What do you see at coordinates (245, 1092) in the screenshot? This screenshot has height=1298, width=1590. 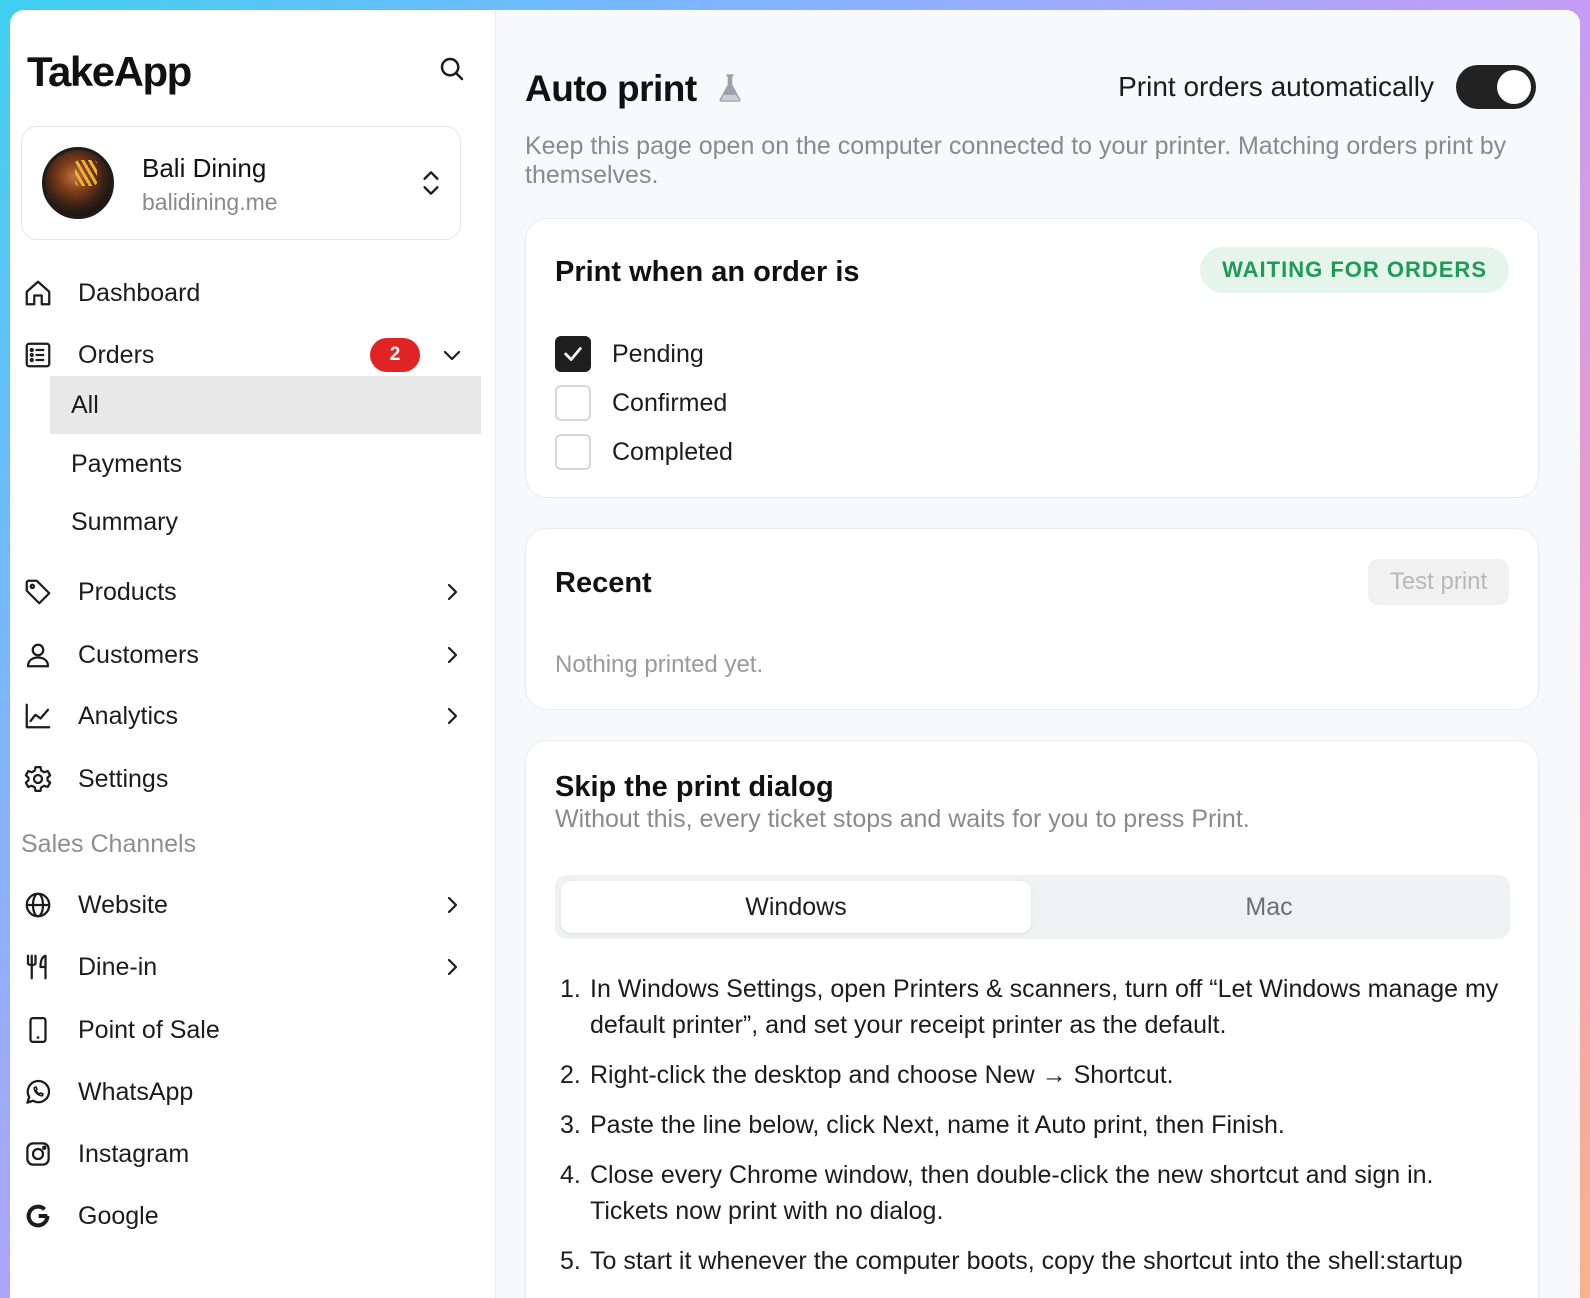 I see `sidebar-item-whatsapp: WhatsApp` at bounding box center [245, 1092].